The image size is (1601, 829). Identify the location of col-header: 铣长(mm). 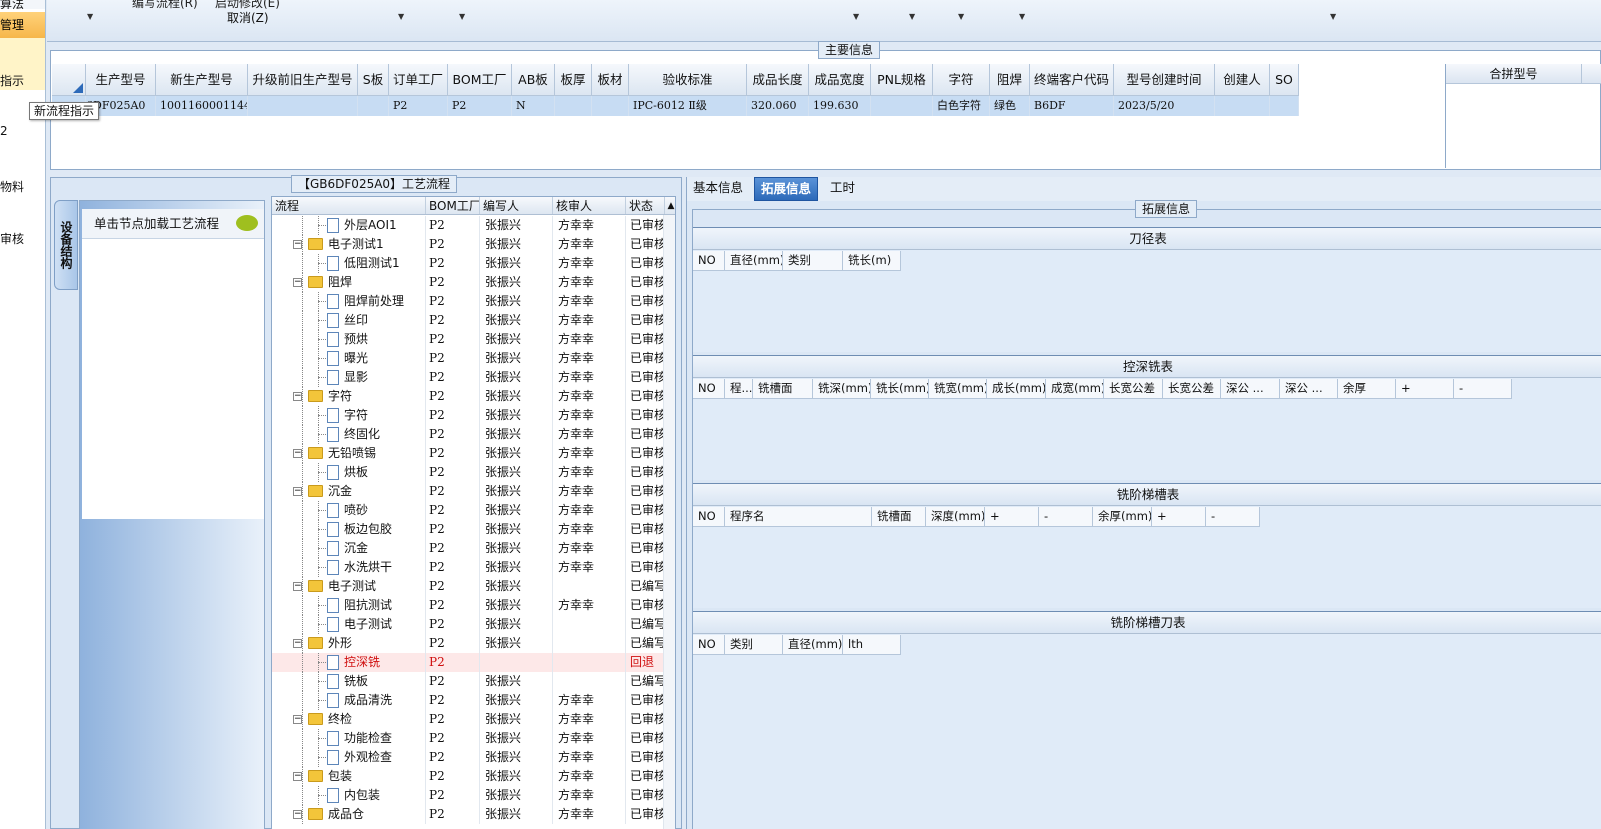
(900, 389).